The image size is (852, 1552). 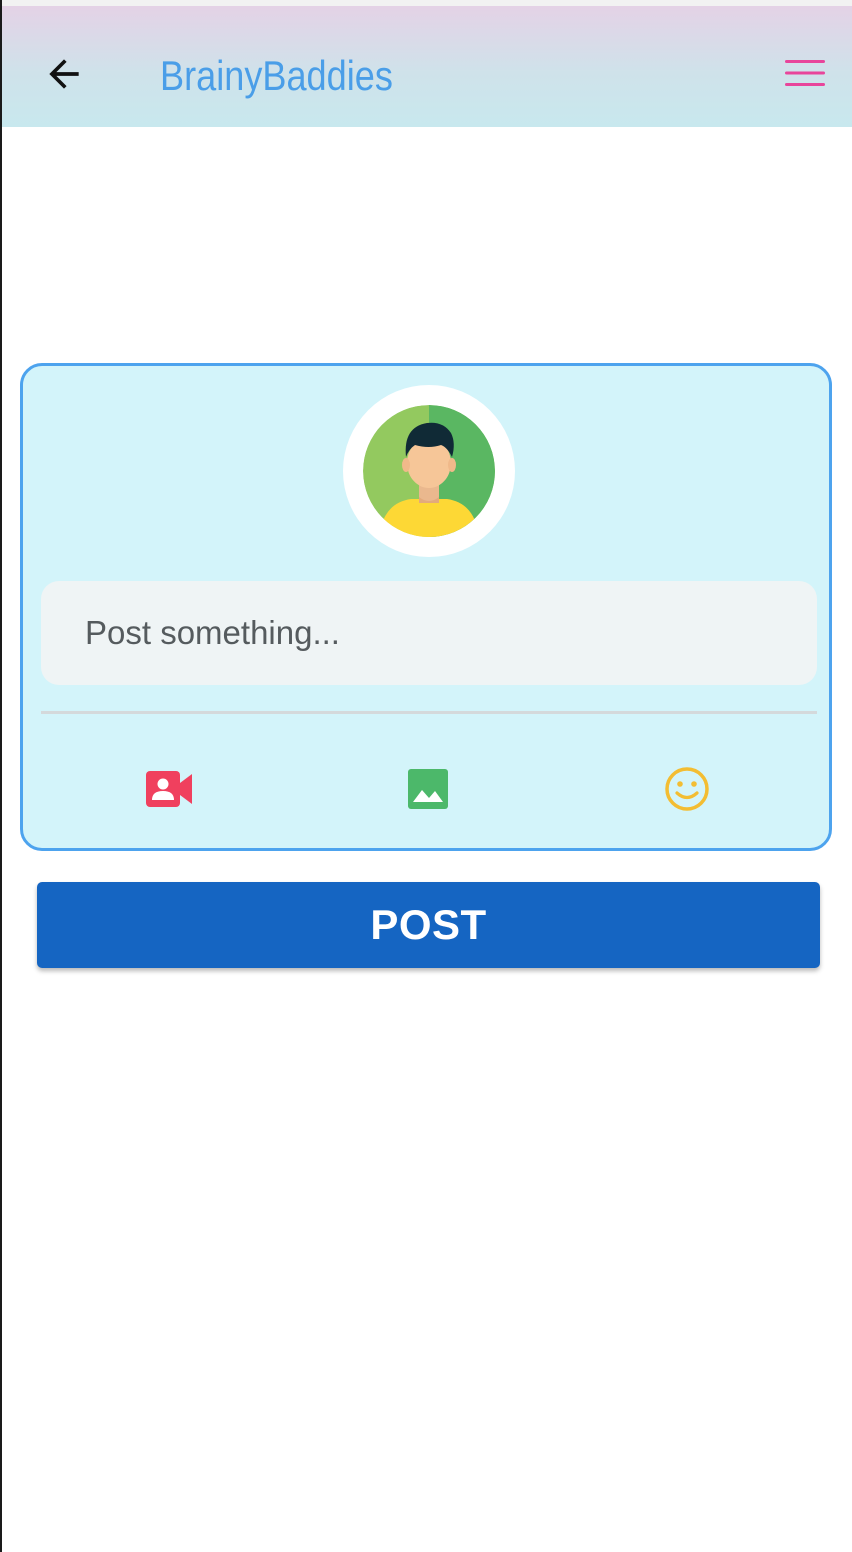 I want to click on smiley-emoji-icon, so click(x=687, y=789).